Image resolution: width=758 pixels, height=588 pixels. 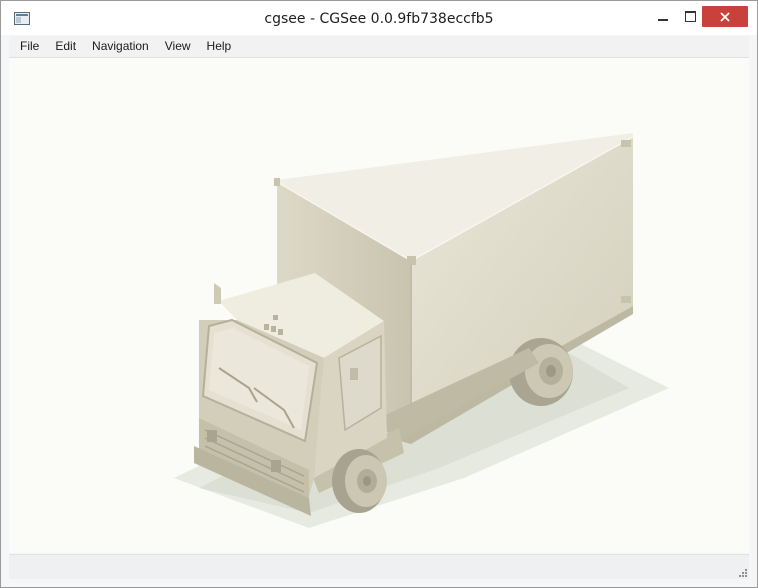 I want to click on window-title: cgsee - CGSee 0.0.9fb738eccfb5, so click(x=379, y=19).